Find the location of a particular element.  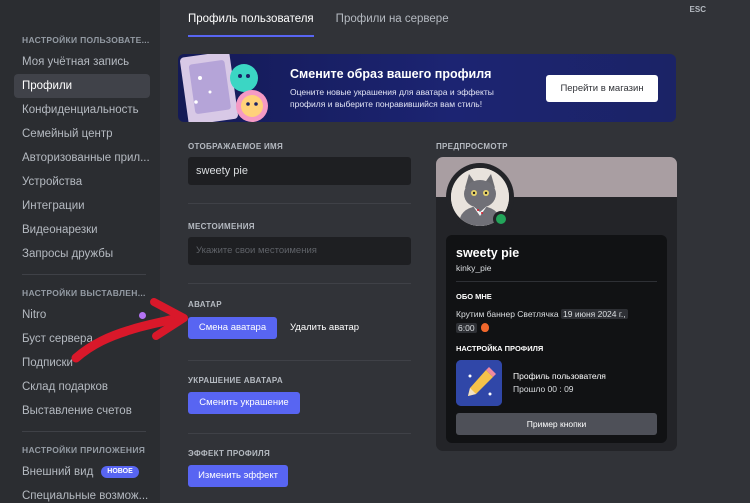

online-status-icon is located at coordinates (501, 219).